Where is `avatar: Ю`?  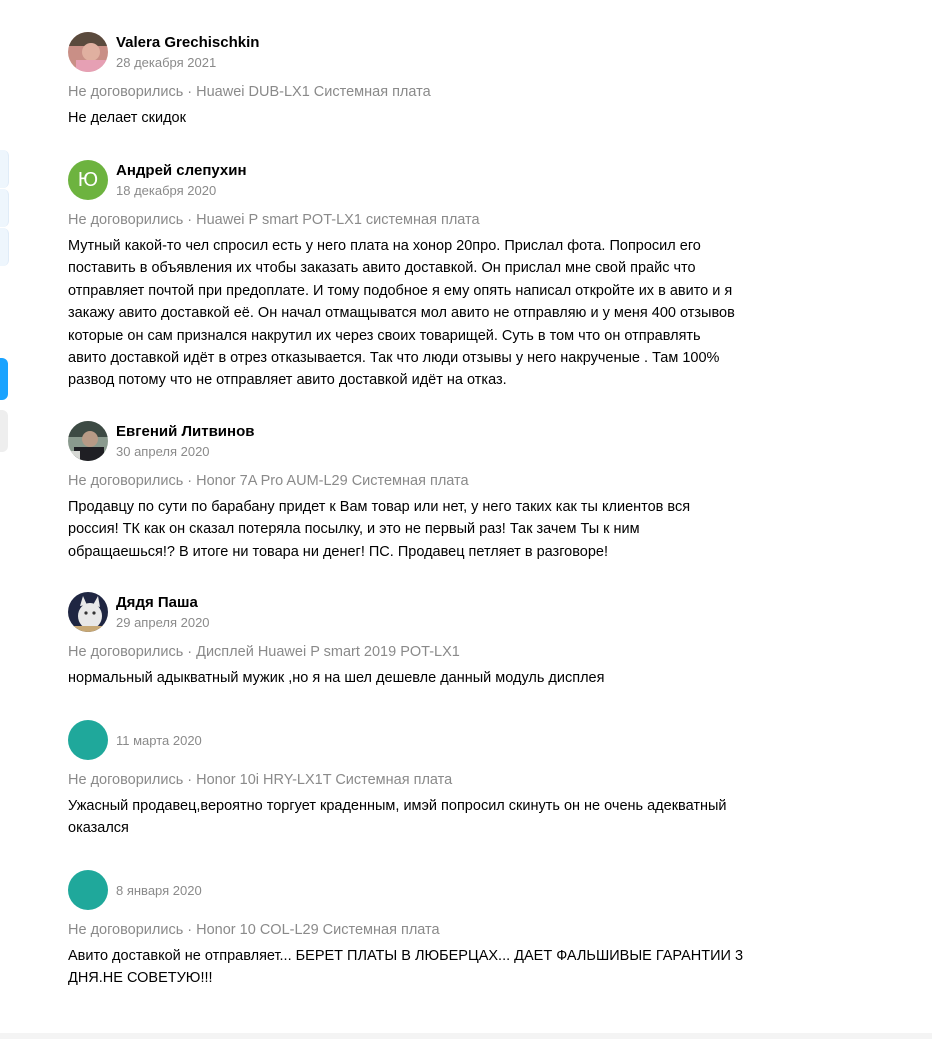 avatar: Ю is located at coordinates (88, 180).